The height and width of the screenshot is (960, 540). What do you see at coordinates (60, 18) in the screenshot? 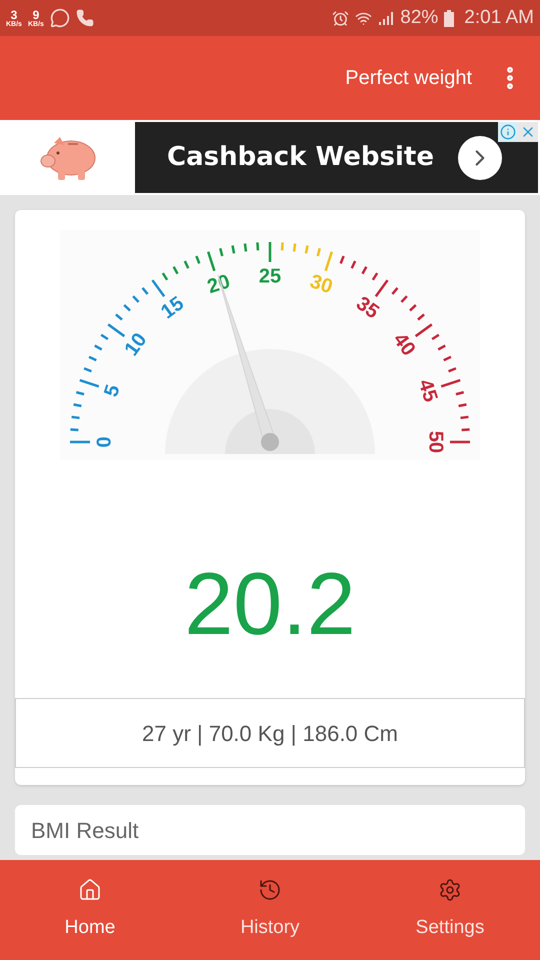
I see `chat-icon` at bounding box center [60, 18].